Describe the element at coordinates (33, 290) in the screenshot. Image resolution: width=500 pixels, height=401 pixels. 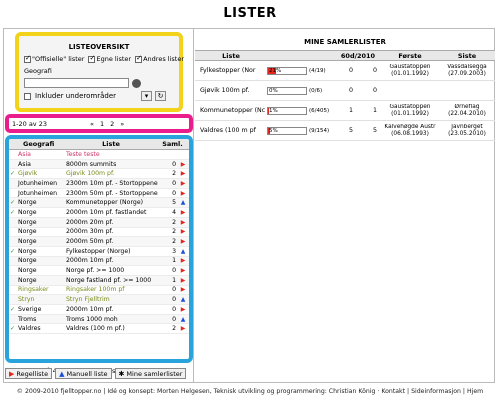
I see `row-geography: Ringsaker` at that location.